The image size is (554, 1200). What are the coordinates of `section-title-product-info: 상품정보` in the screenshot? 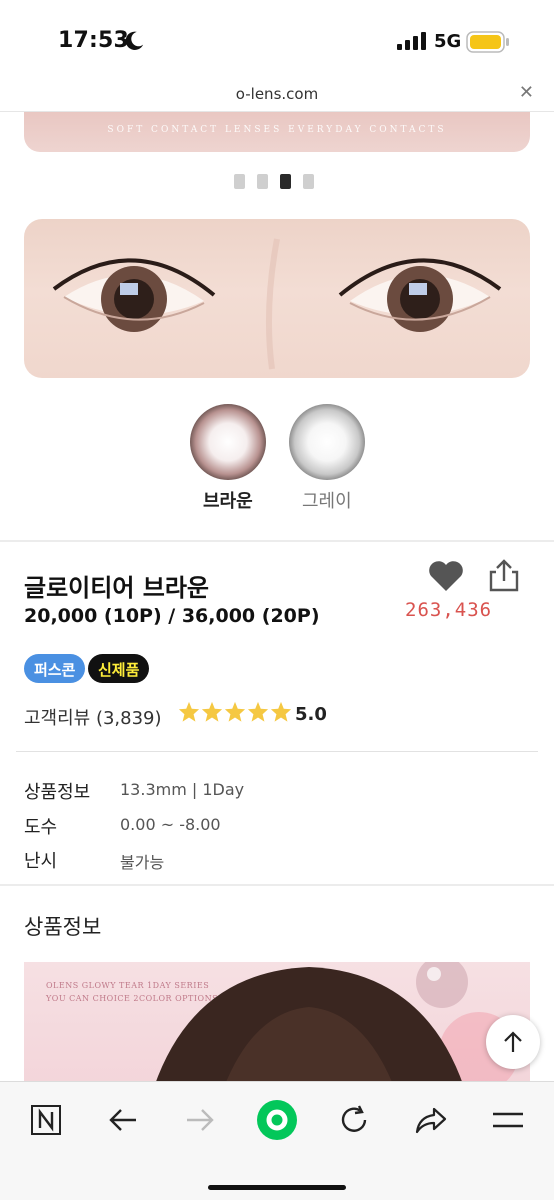 It's located at (63, 927).